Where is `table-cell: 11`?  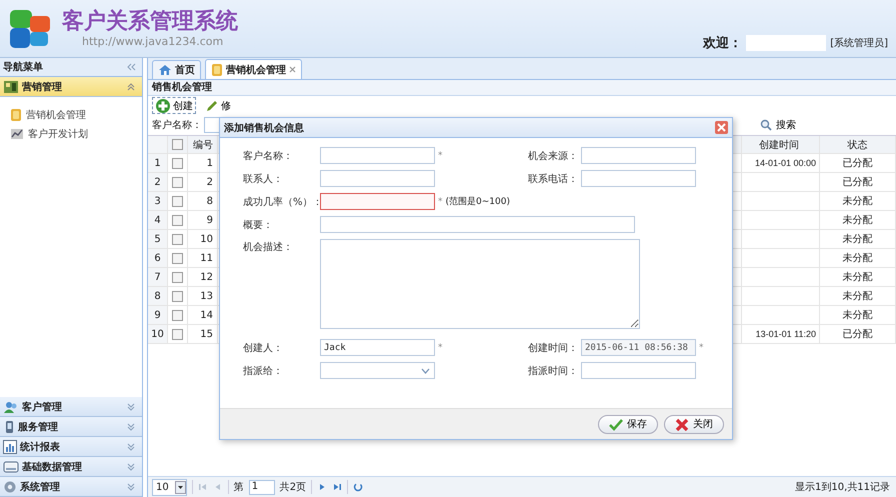 table-cell: 11 is located at coordinates (203, 258).